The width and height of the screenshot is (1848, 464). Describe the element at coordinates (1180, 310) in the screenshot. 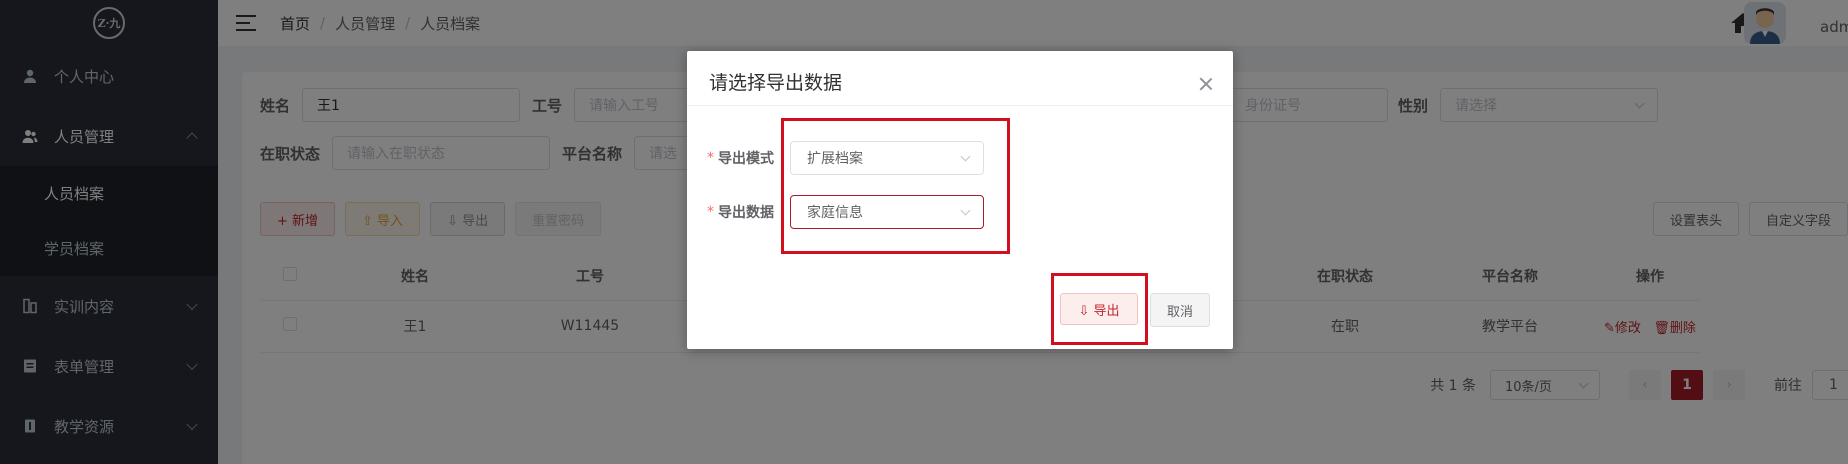

I see `dialog-cancel-button: 取消` at that location.